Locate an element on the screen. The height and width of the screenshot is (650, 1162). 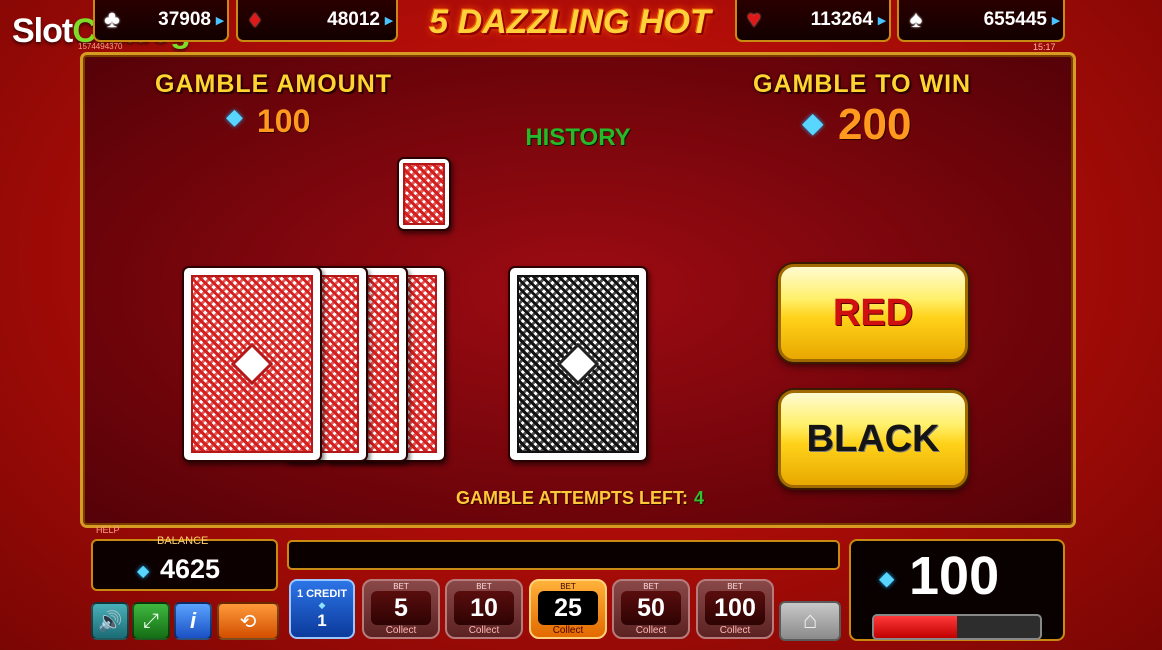
gamble-amount-label: GAMBLE AMOUNT is located at coordinates (274, 84).